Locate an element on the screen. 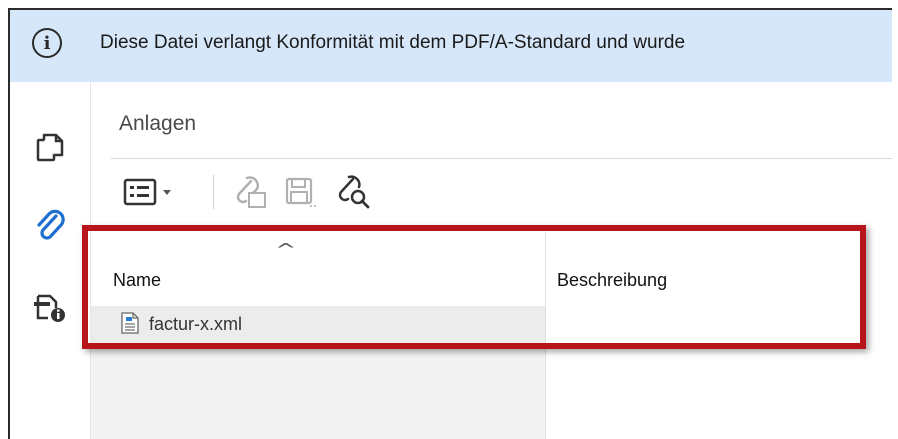 Image resolution: width=898 pixels, height=439 pixels. panel-title: Anlagen is located at coordinates (158, 123).